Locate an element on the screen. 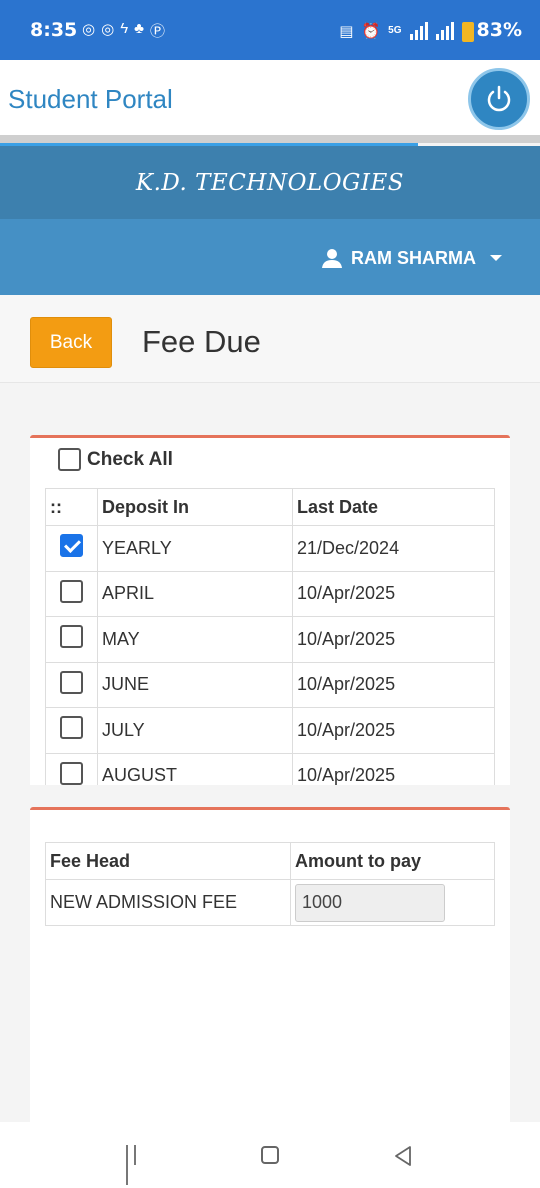 The height and width of the screenshot is (1188, 540). system-icons: ▤ ⏰ 5G 83% is located at coordinates (430, 31).